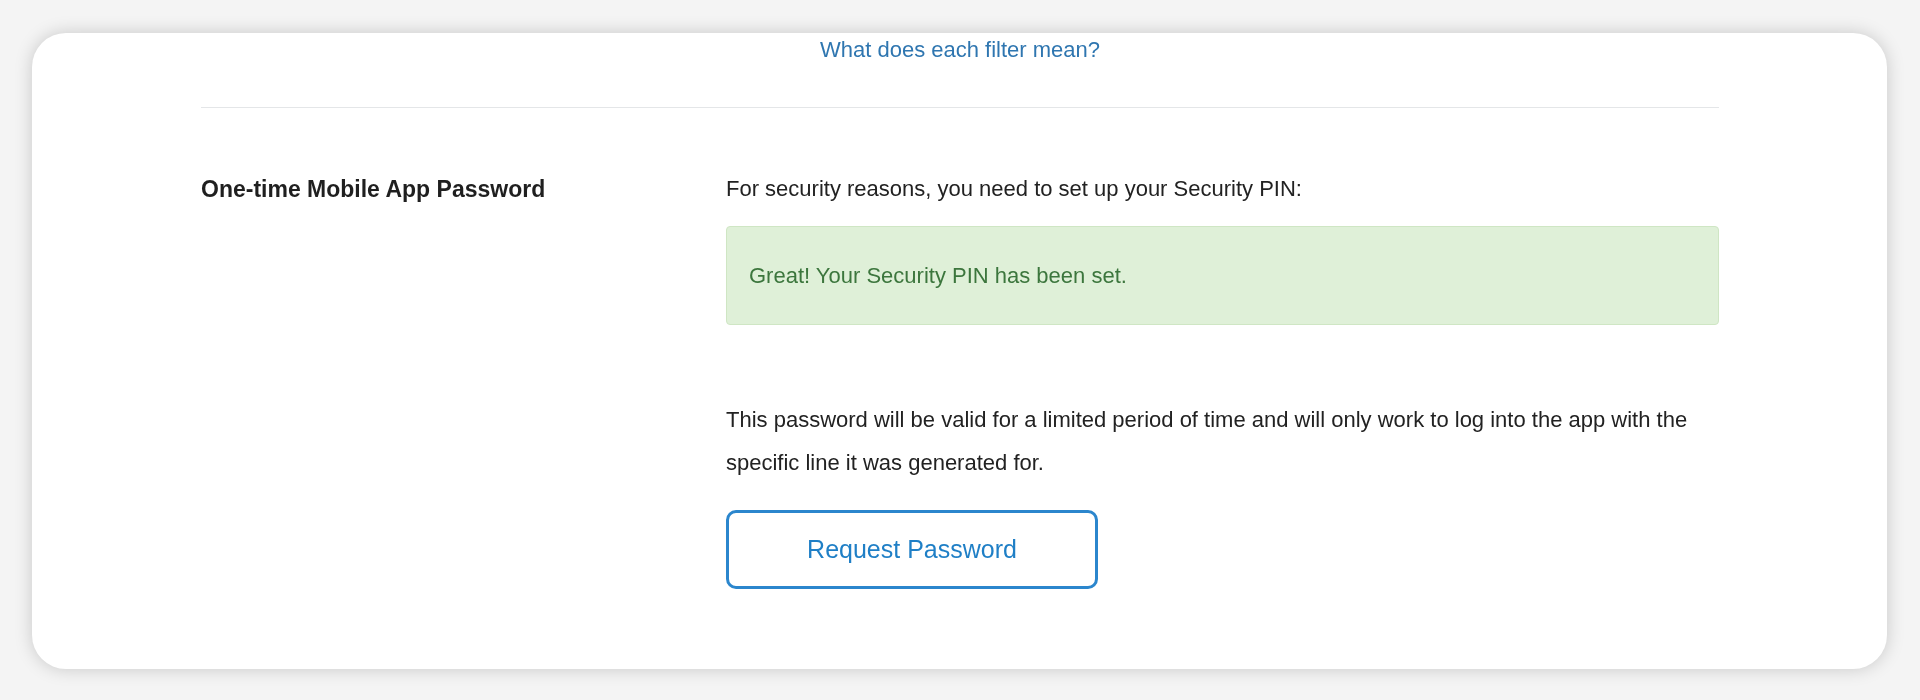  Describe the element at coordinates (1207, 441) in the screenshot. I see `description-text: This password will be valid for a limited period of time and will only work to log into the app with the specific line it was generated for.` at that location.